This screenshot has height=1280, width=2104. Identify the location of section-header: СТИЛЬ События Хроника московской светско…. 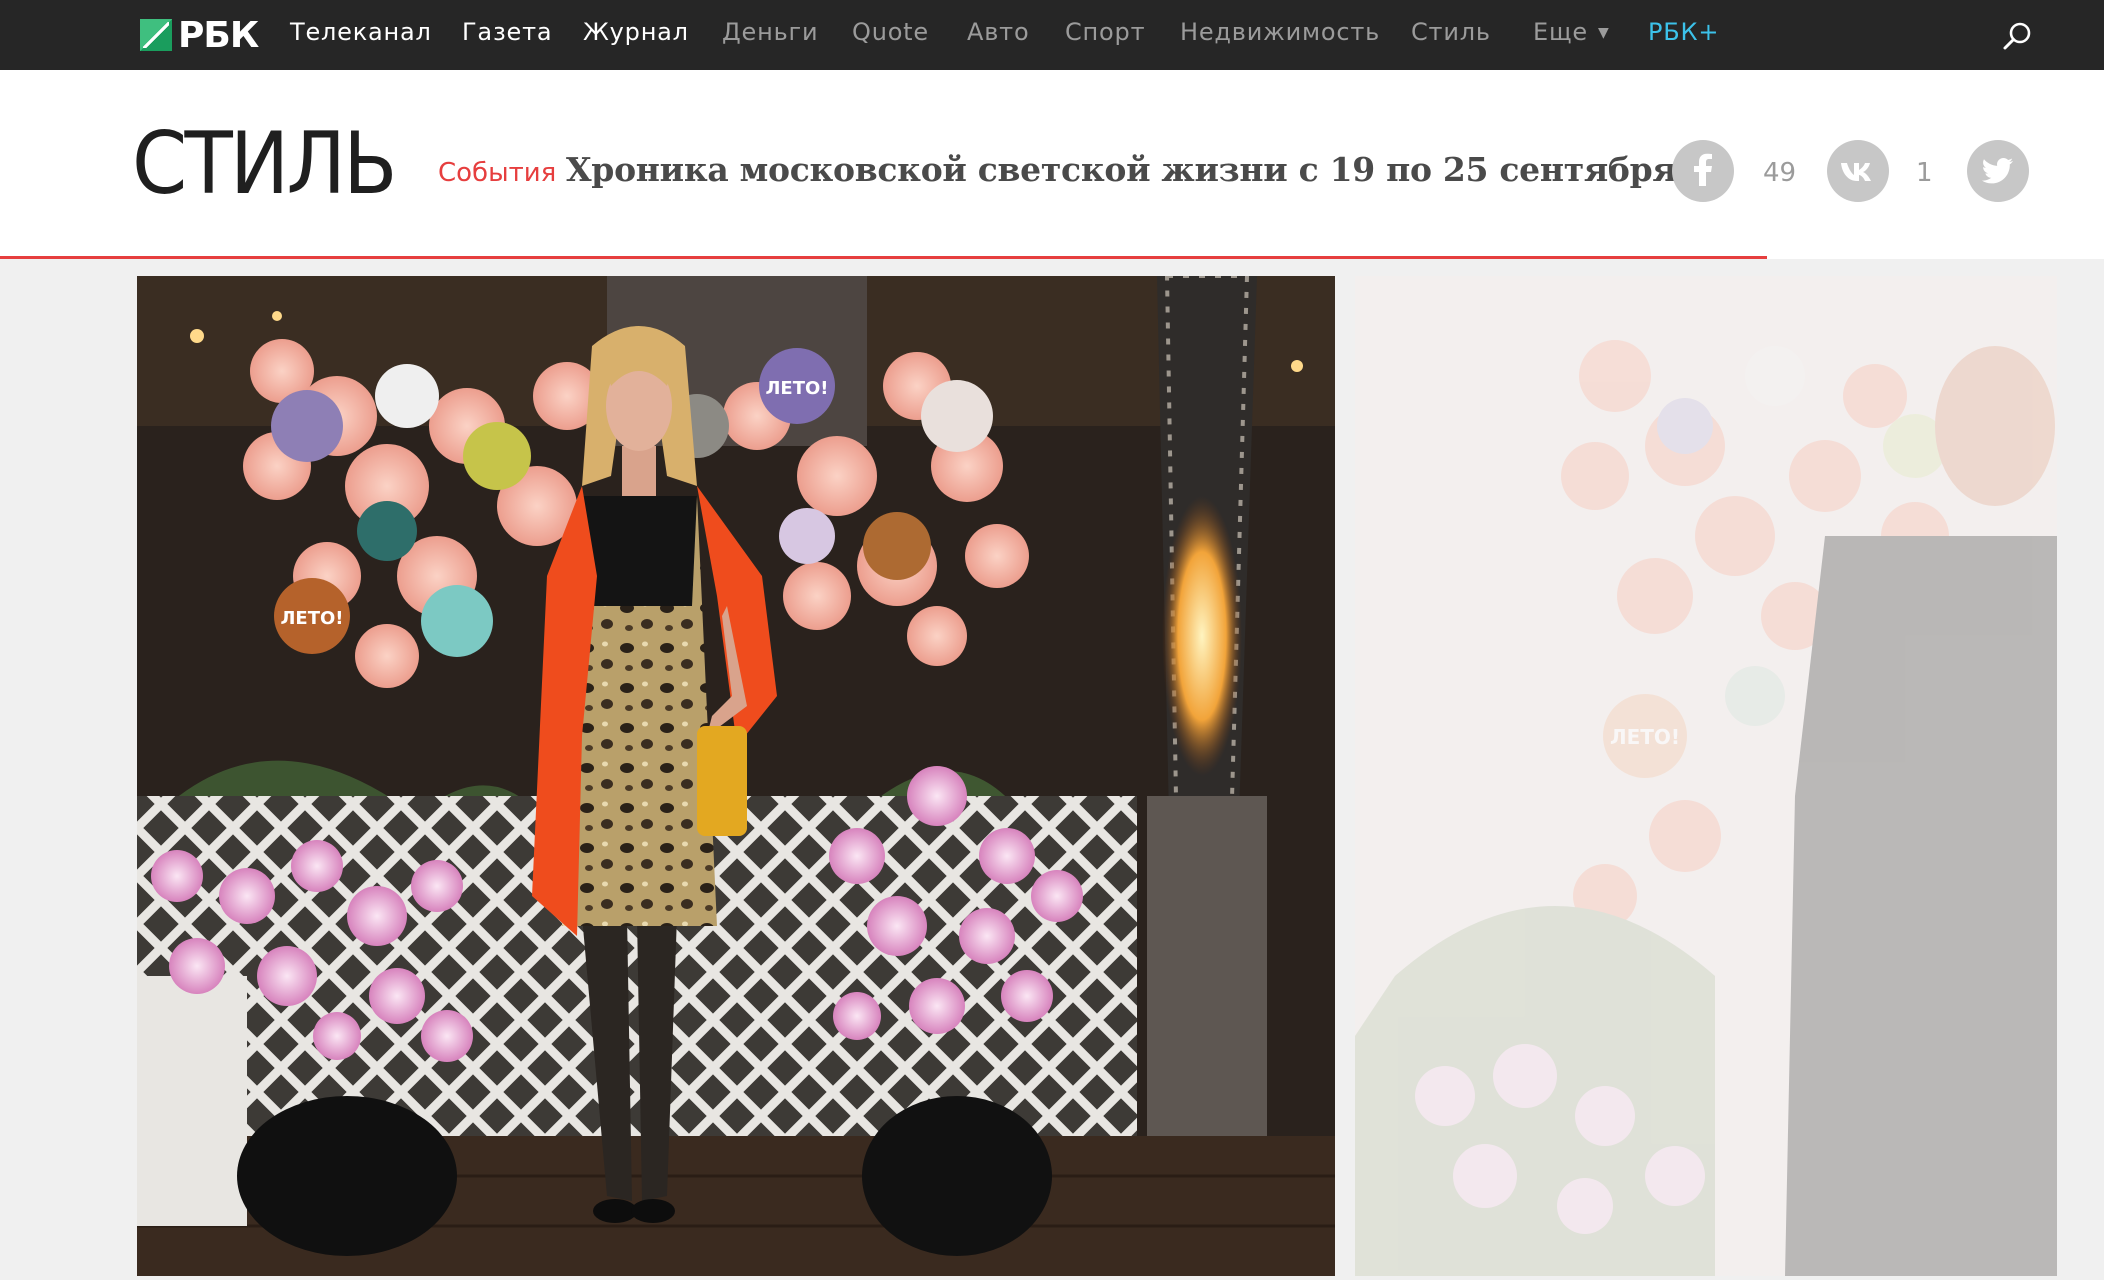
(1052, 164).